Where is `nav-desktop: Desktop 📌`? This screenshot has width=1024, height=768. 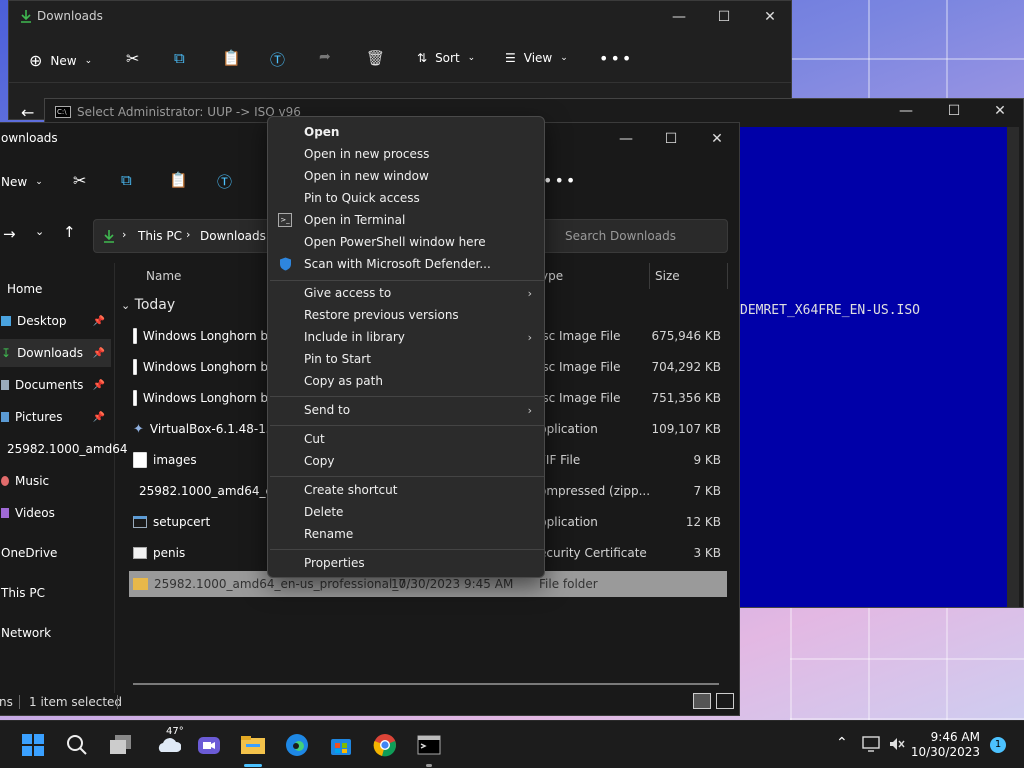 nav-desktop: Desktop 📌 is located at coordinates (55, 321).